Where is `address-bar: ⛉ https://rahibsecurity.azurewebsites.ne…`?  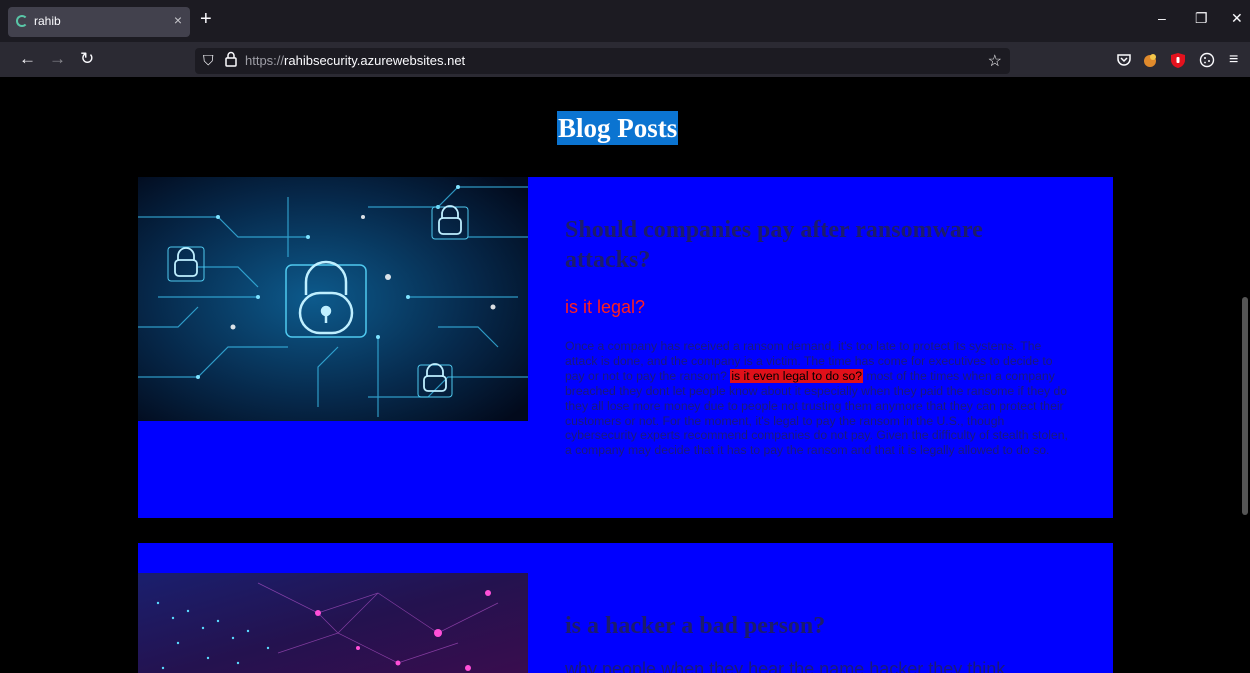
address-bar: ⛉ https://rahibsecurity.azurewebsites.ne… is located at coordinates (602, 61).